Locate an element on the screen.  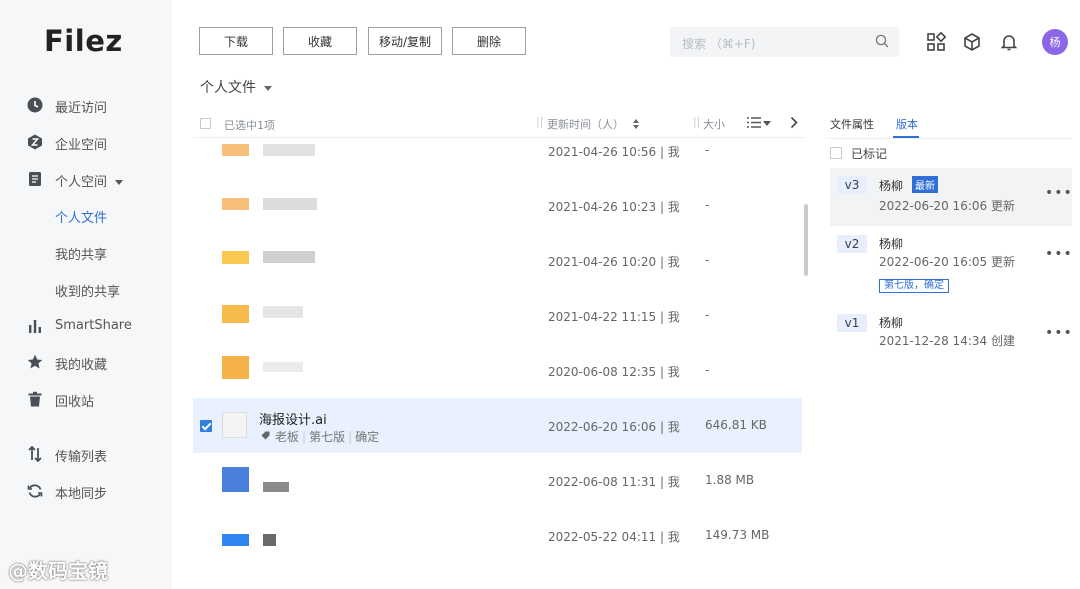
row-updated-time: 2021-04-22 11:15 | 我 is located at coordinates (614, 317).